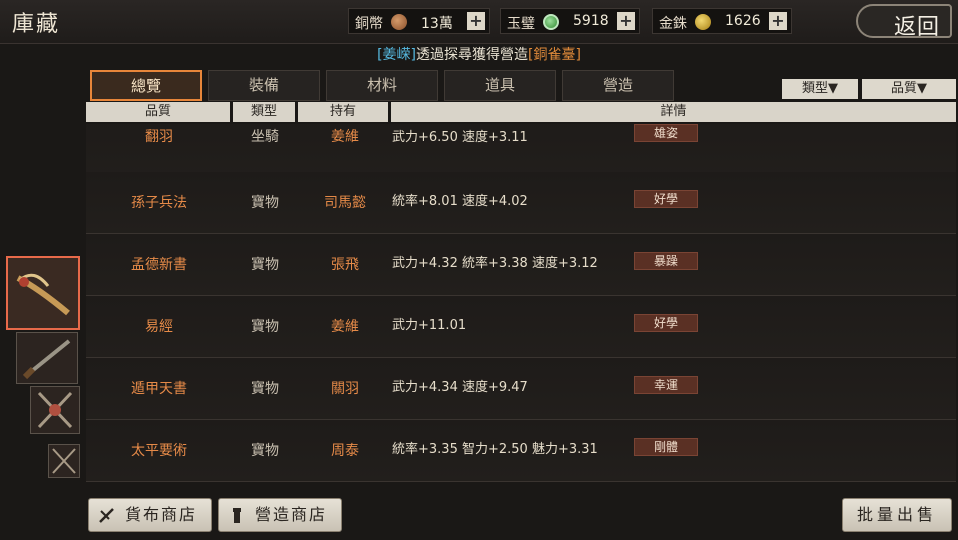 The image size is (958, 540). I want to click on table-row: 孟德新書 寶物 張飛 武力+4.32 統率+3.38 速度+3.12 暴躁, so click(521, 265).